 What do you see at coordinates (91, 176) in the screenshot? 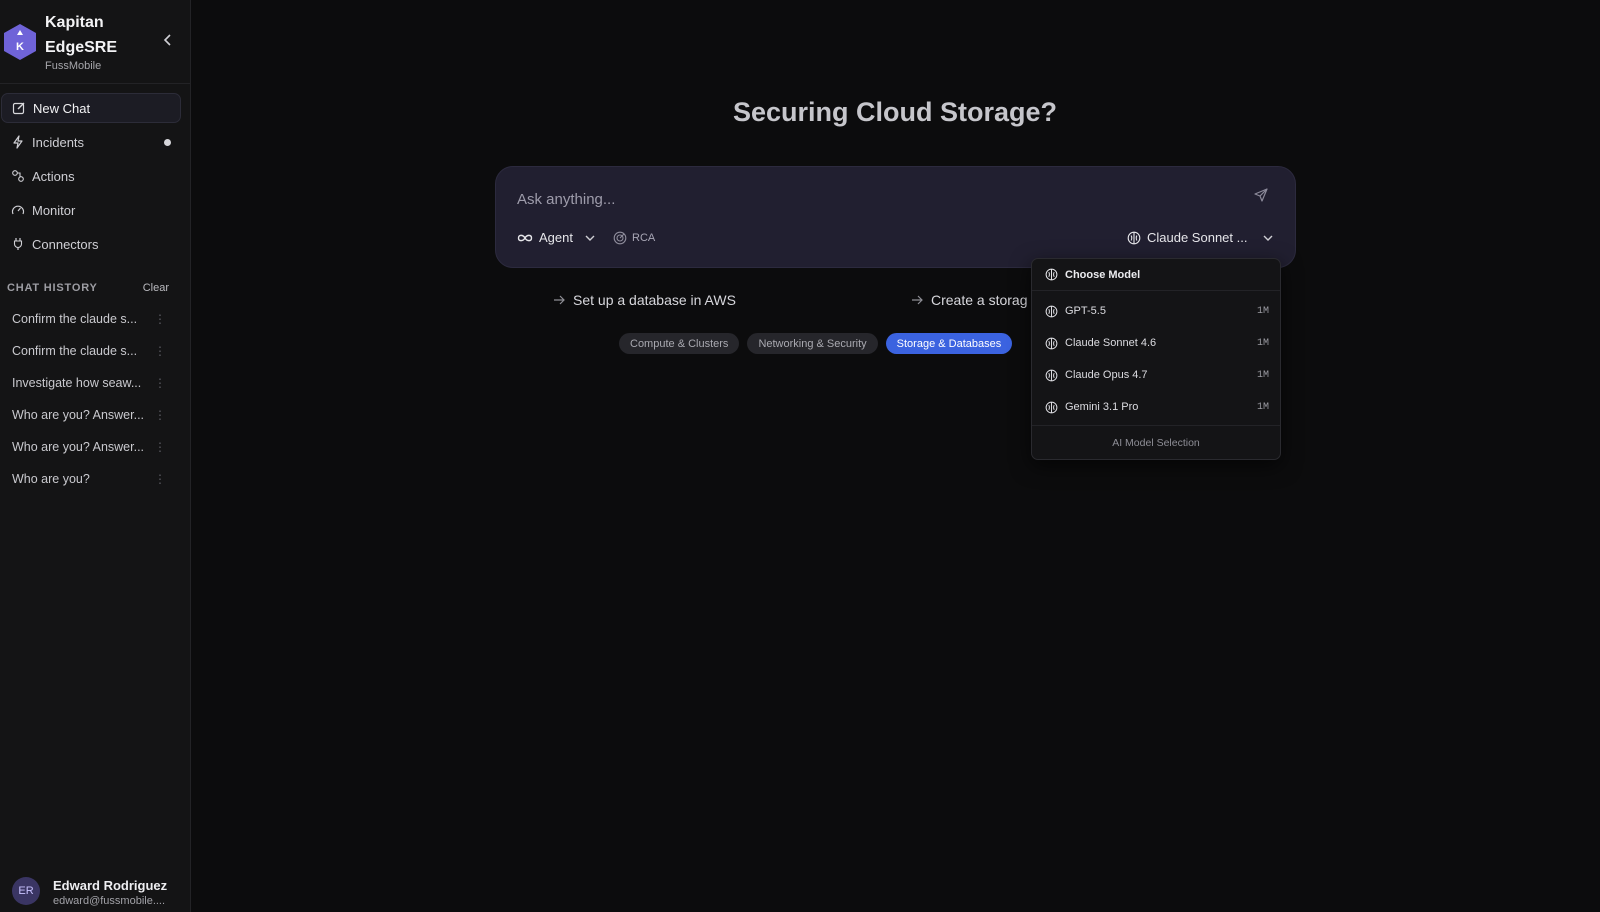
I see `nav-actions: Actions` at bounding box center [91, 176].